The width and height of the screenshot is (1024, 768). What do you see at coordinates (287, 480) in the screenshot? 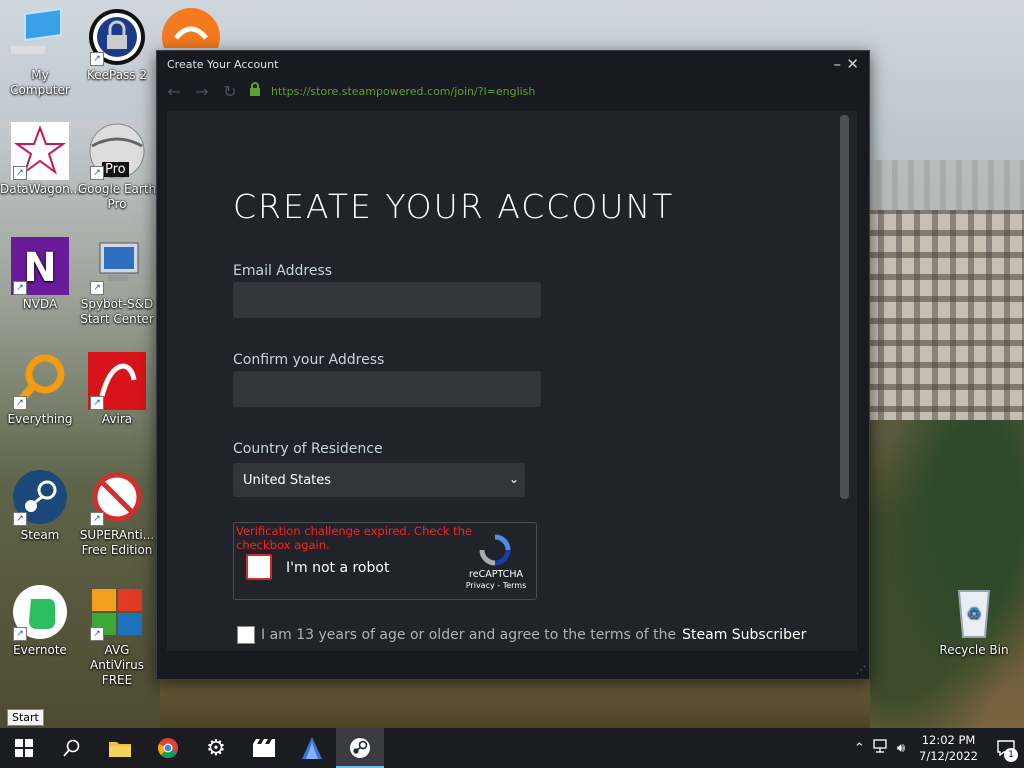
I see `country-value: United States` at bounding box center [287, 480].